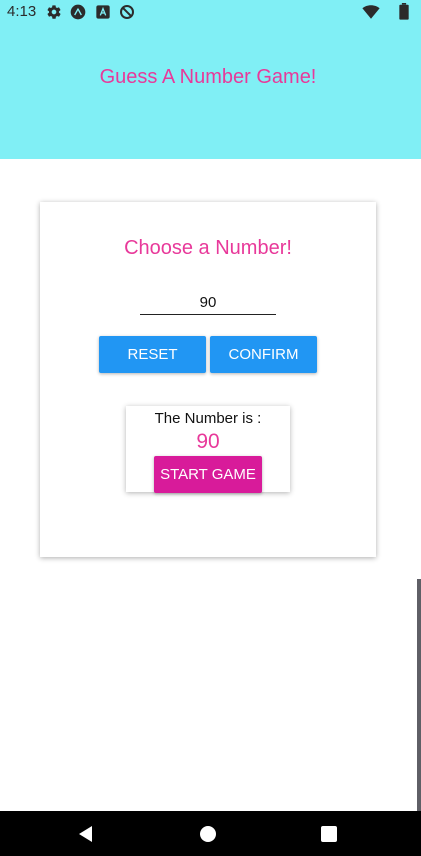 This screenshot has width=421, height=856. What do you see at coordinates (103, 12) in the screenshot?
I see `app-icon` at bounding box center [103, 12].